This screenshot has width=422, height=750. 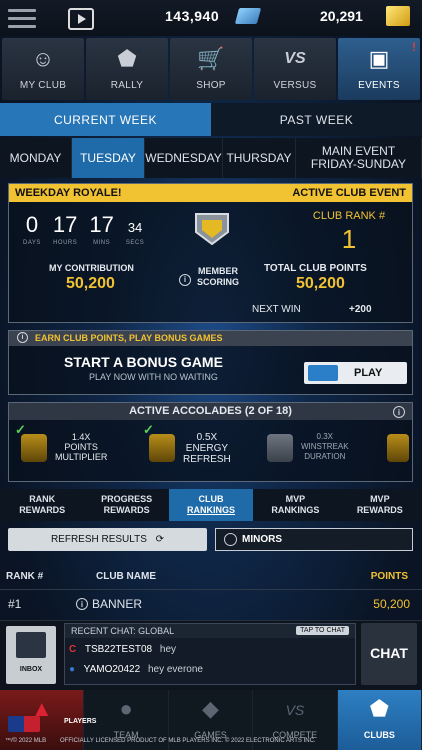 What do you see at coordinates (15, 604) in the screenshot?
I see `row-rank: #1` at bounding box center [15, 604].